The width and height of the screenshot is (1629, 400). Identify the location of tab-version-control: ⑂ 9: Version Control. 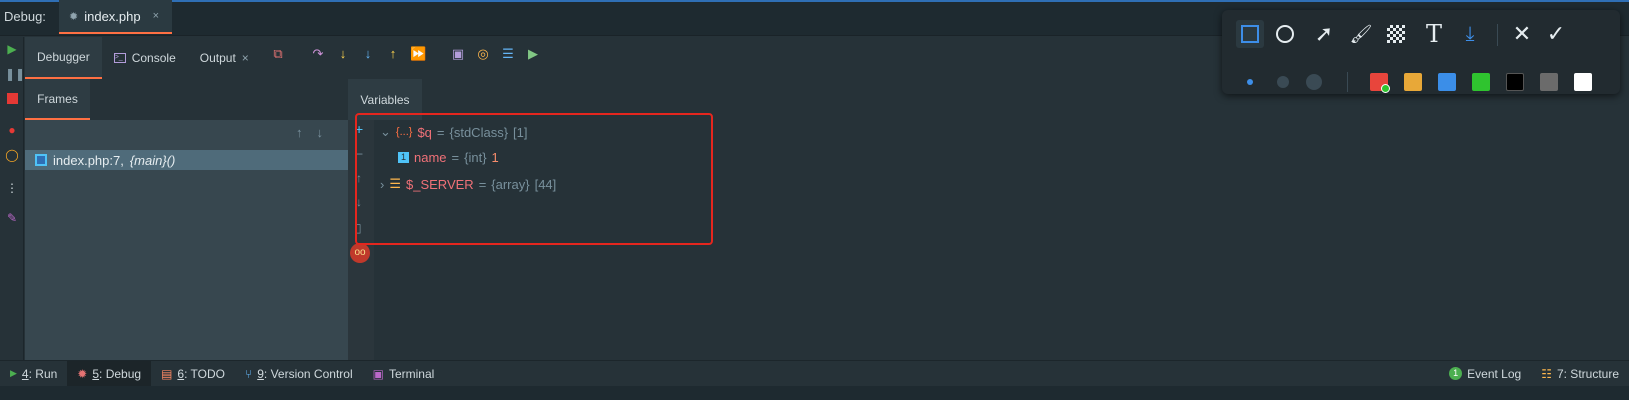
(299, 374).